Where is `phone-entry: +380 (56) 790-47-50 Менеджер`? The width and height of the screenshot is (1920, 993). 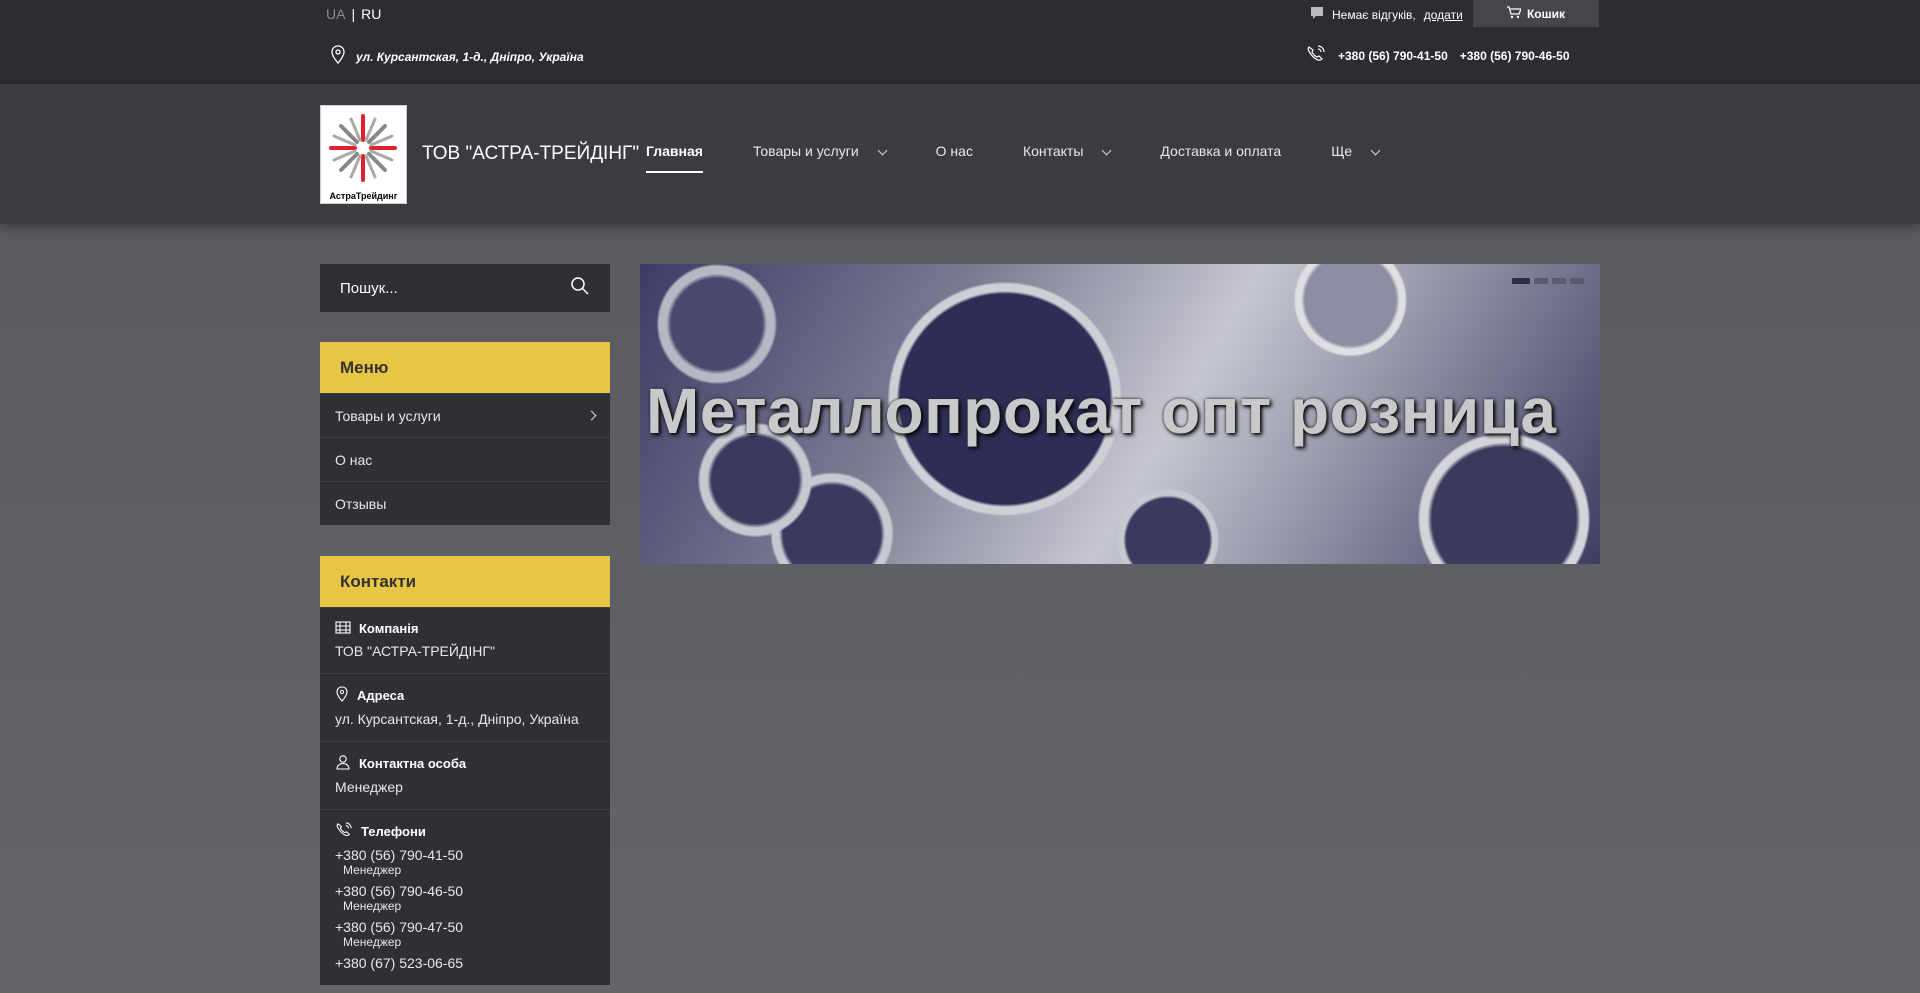
phone-entry: +380 (56) 790-47-50 Менеджер is located at coordinates (465, 934).